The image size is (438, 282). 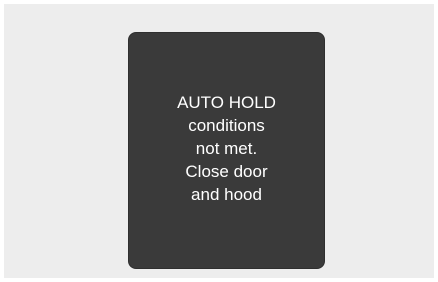 I want to click on message-line: not met., so click(x=226, y=148).